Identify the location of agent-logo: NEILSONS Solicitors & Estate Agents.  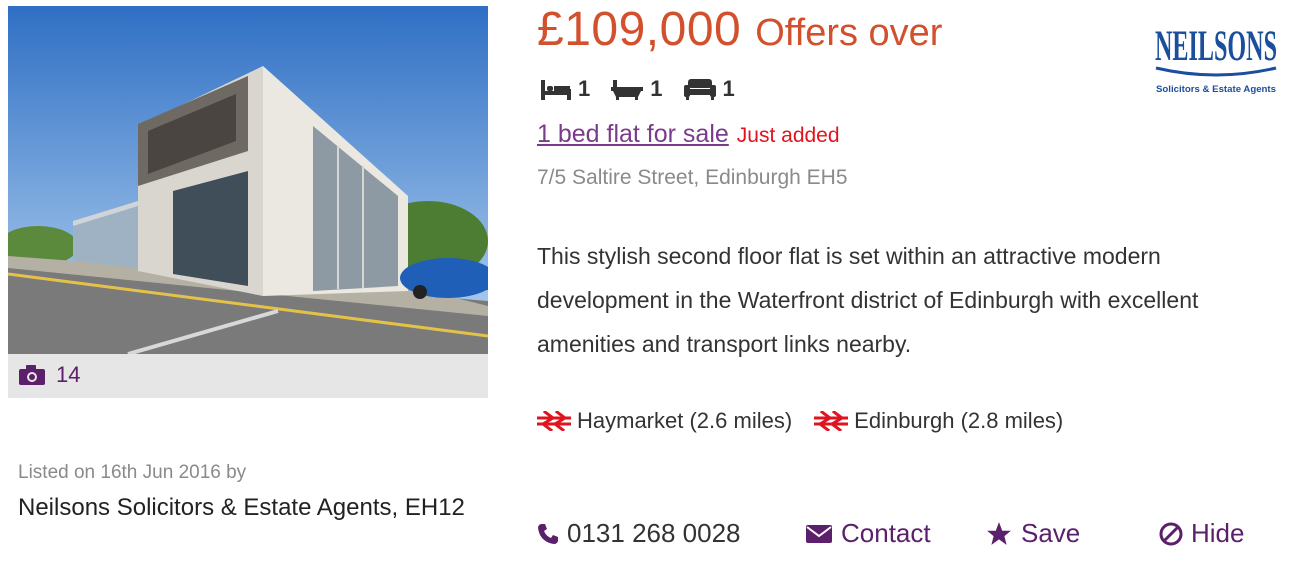
(1216, 60).